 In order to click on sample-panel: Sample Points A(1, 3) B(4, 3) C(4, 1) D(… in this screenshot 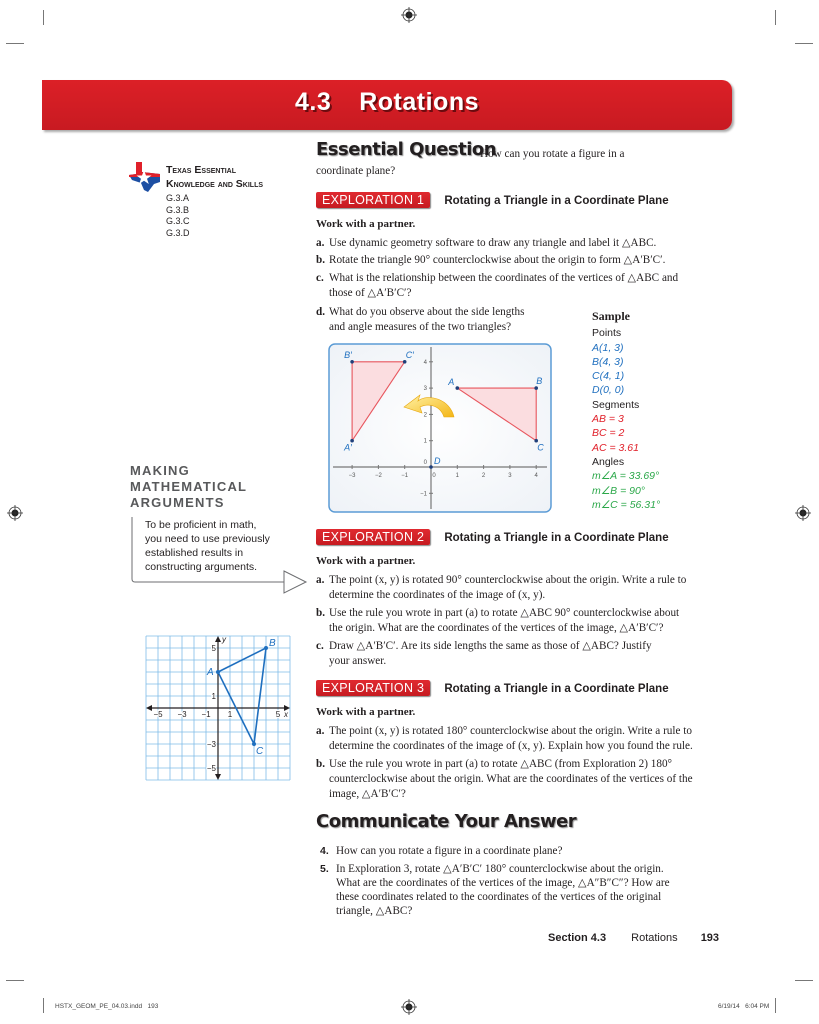, I will do `click(626, 410)`.